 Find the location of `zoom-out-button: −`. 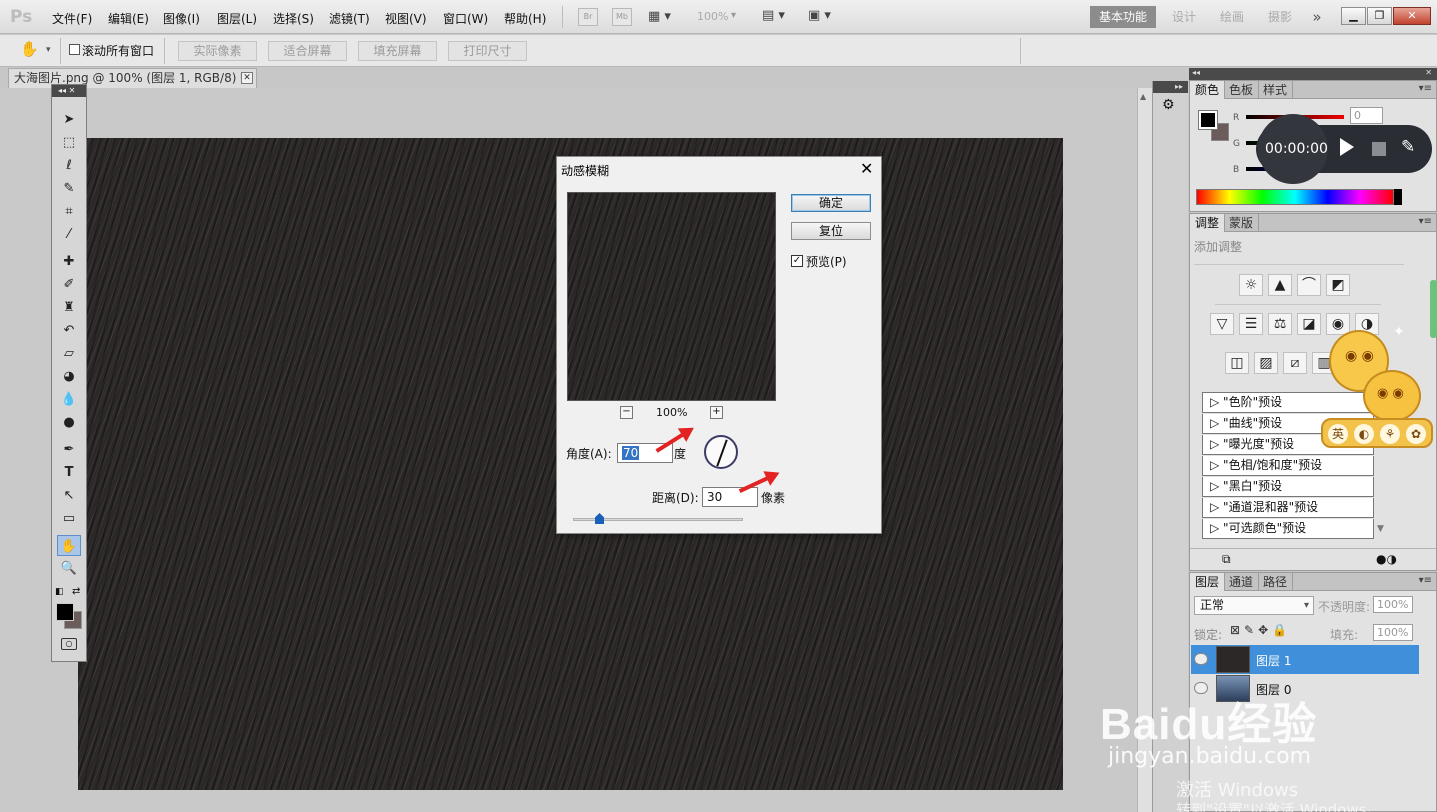

zoom-out-button: − is located at coordinates (626, 412).